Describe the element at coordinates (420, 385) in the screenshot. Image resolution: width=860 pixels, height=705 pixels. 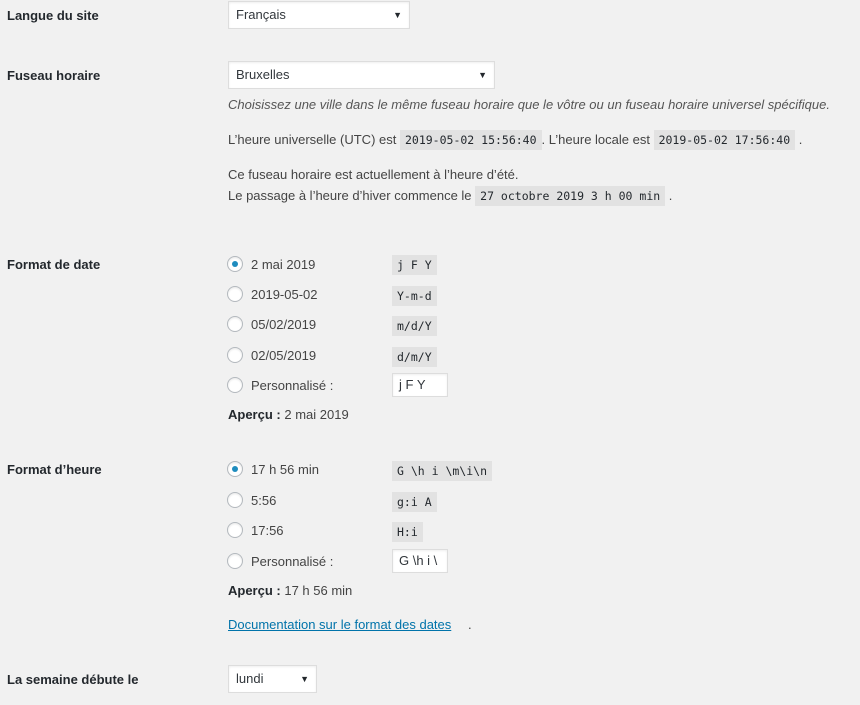
I see `date-format-custom-input: j F Y` at that location.